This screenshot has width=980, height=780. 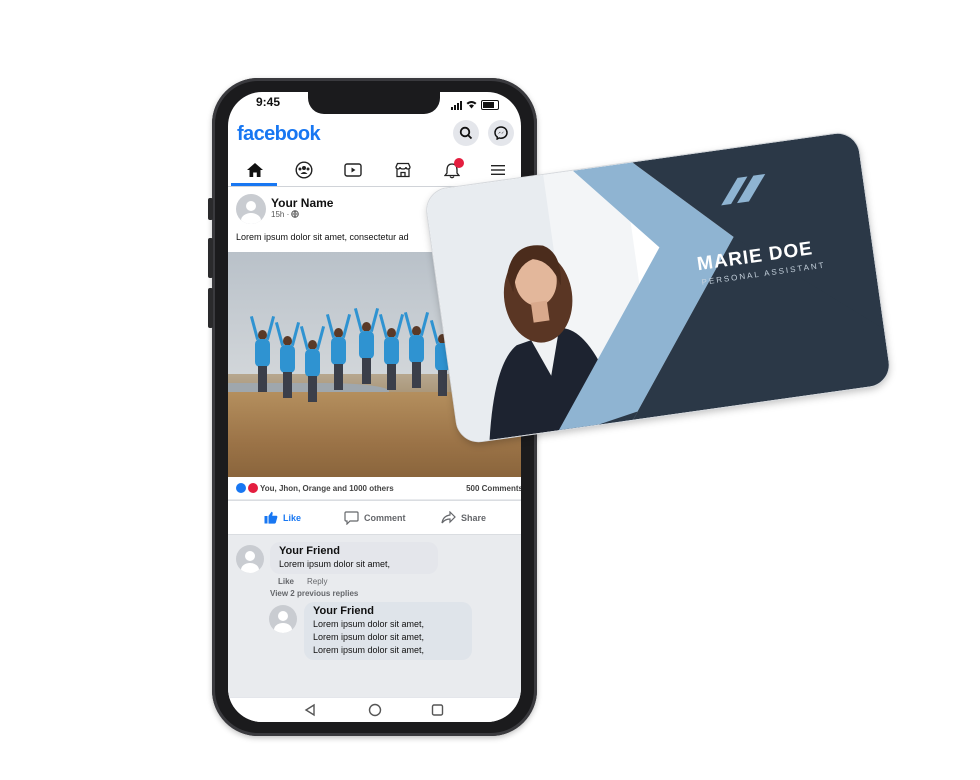 I want to click on wifi-icon, so click(x=471, y=105).